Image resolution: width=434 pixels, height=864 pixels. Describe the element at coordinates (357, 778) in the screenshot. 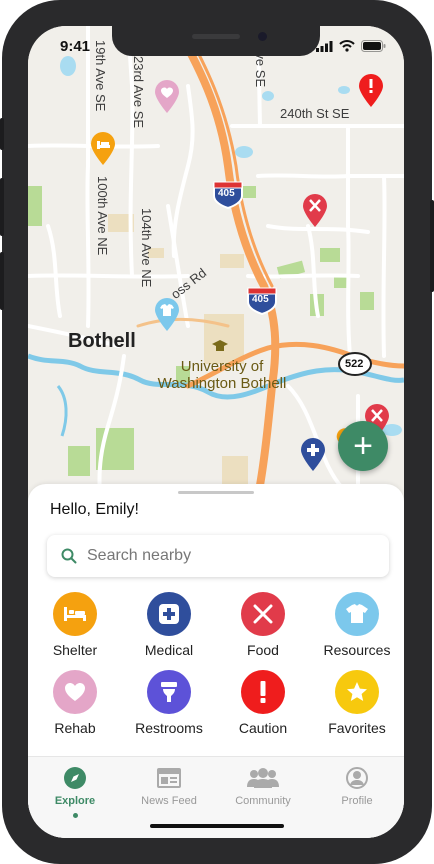

I see `user-icon` at that location.